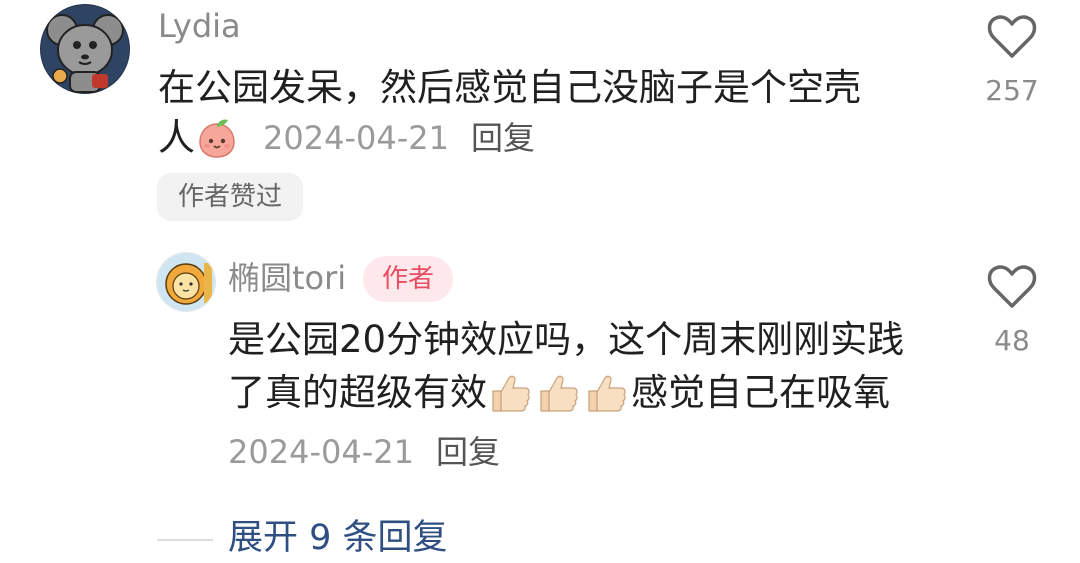  What do you see at coordinates (185, 540) in the screenshot?
I see `expand-divider` at bounding box center [185, 540].